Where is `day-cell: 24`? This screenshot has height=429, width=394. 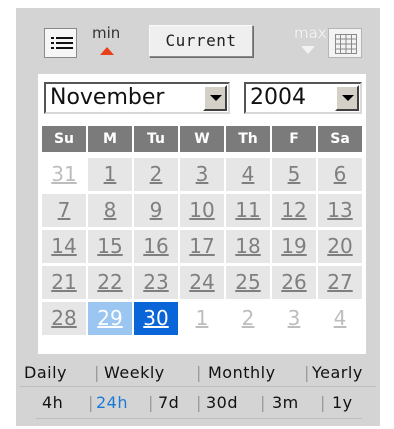
day-cell: 24 is located at coordinates (202, 282).